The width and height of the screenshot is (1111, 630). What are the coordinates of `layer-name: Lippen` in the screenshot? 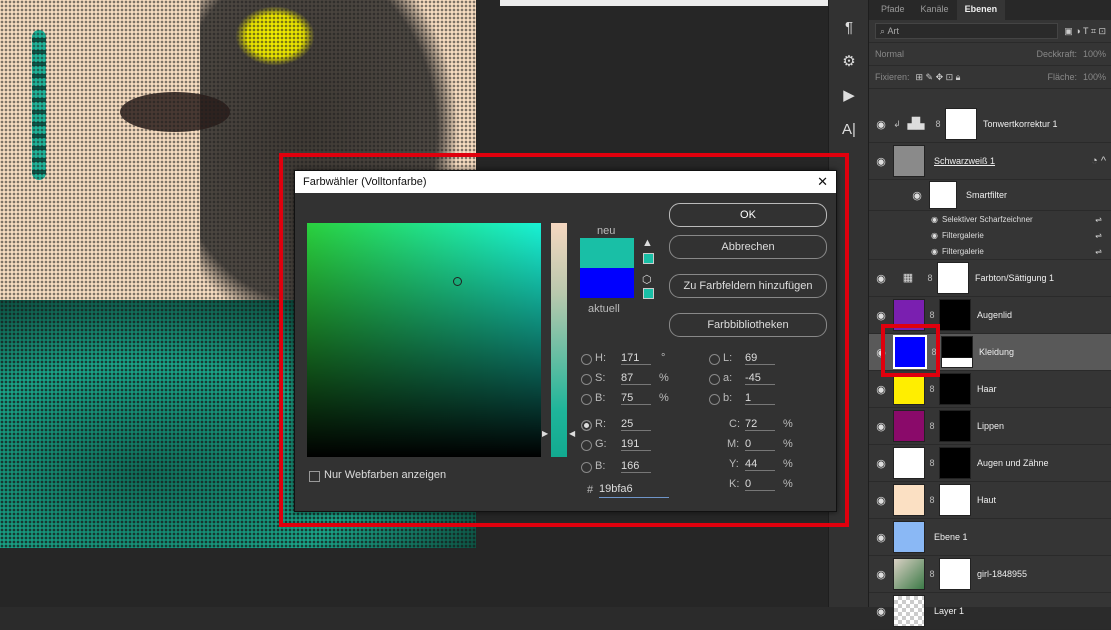 It's located at (991, 426).